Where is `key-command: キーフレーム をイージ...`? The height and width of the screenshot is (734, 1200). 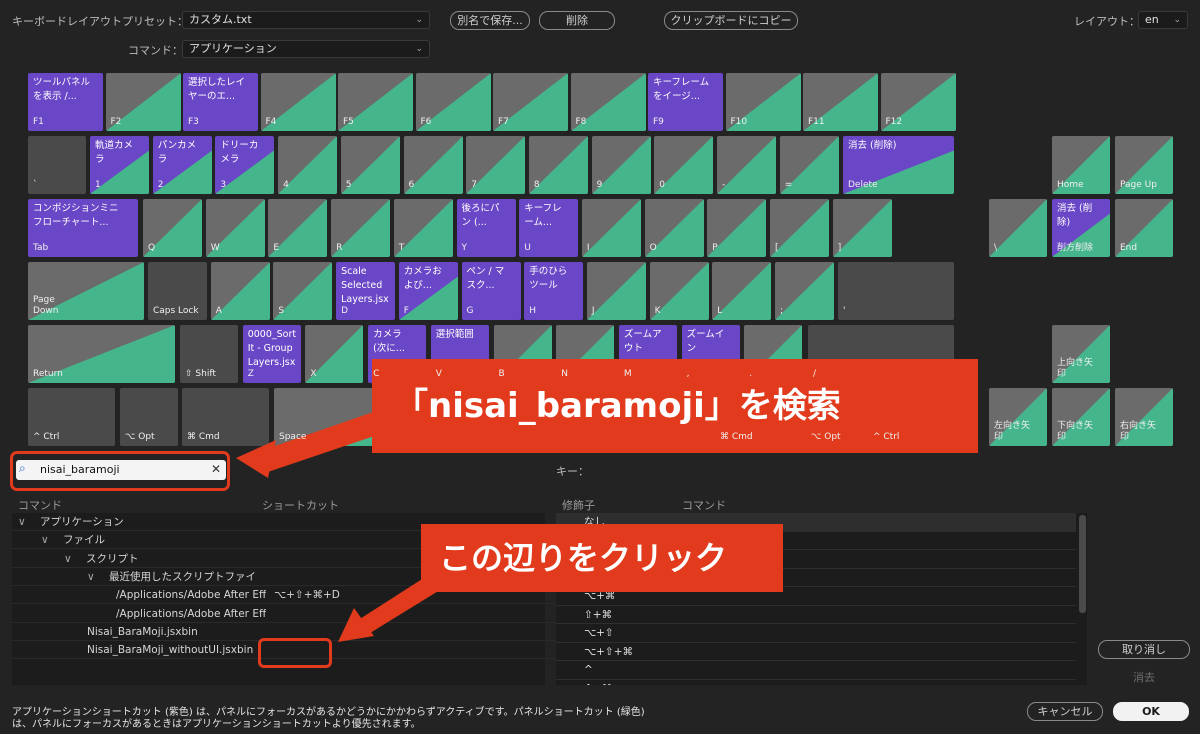
key-command: キーフレーム をイージ... is located at coordinates (681, 89).